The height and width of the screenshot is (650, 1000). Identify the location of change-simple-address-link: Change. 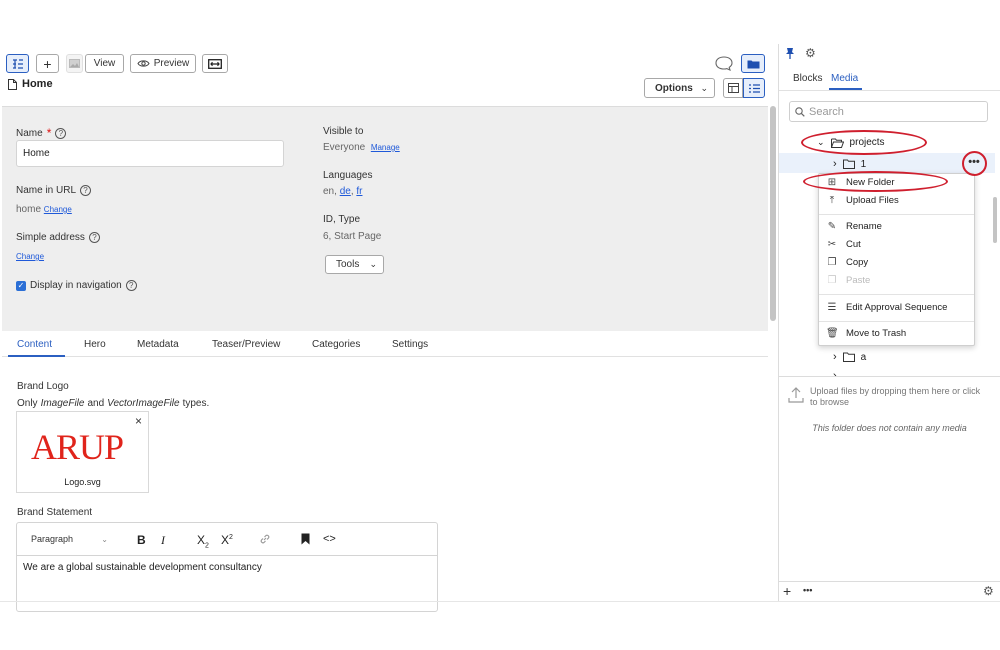
(30, 256).